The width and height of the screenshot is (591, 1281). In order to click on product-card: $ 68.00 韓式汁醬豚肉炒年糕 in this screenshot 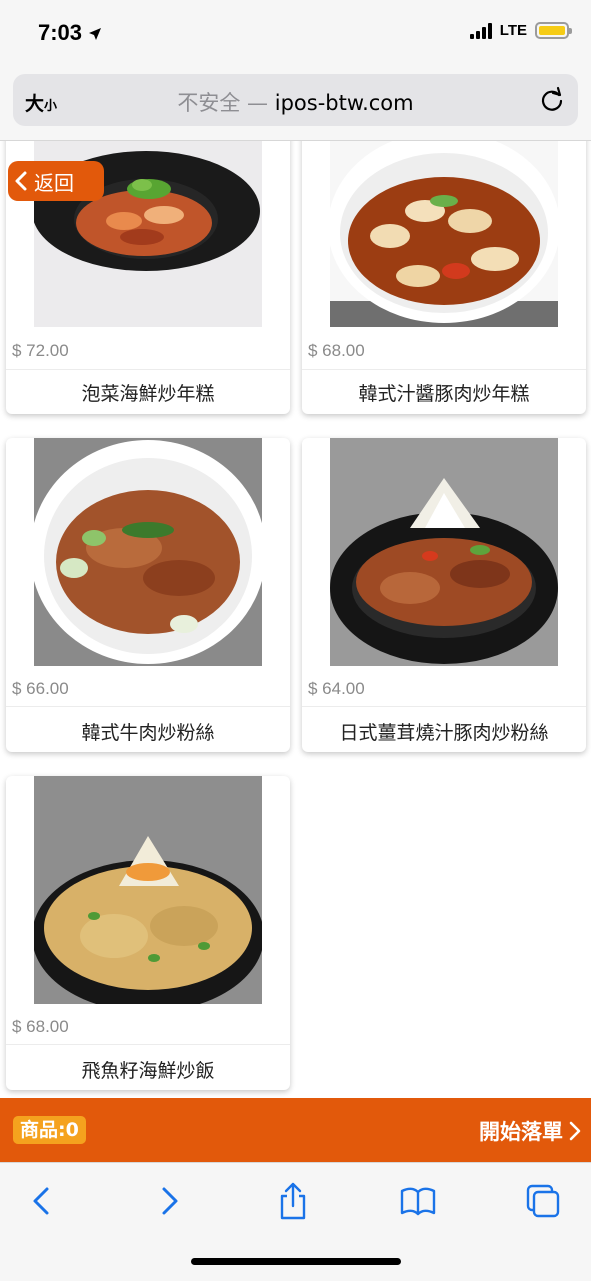, I will do `click(444, 277)`.